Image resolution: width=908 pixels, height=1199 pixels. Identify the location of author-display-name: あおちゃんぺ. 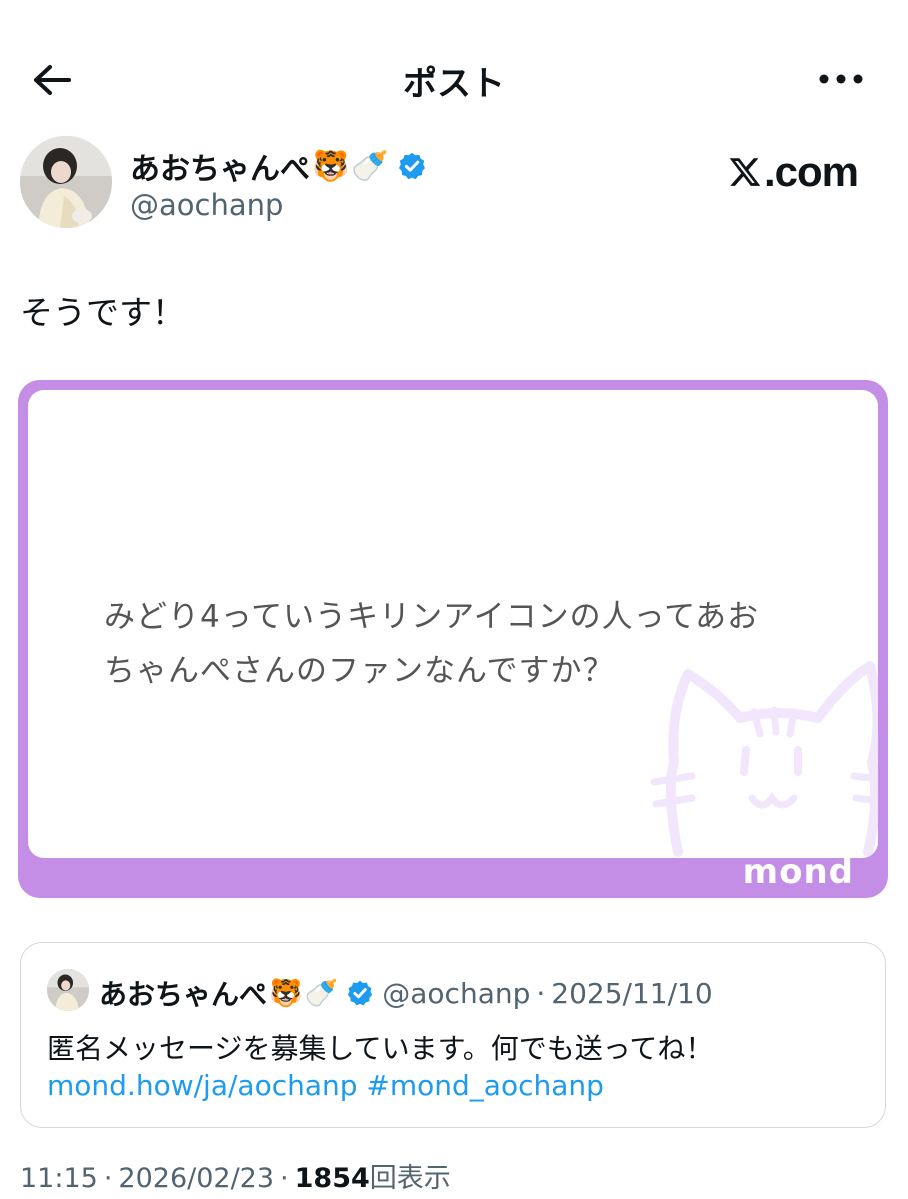
(220, 169).